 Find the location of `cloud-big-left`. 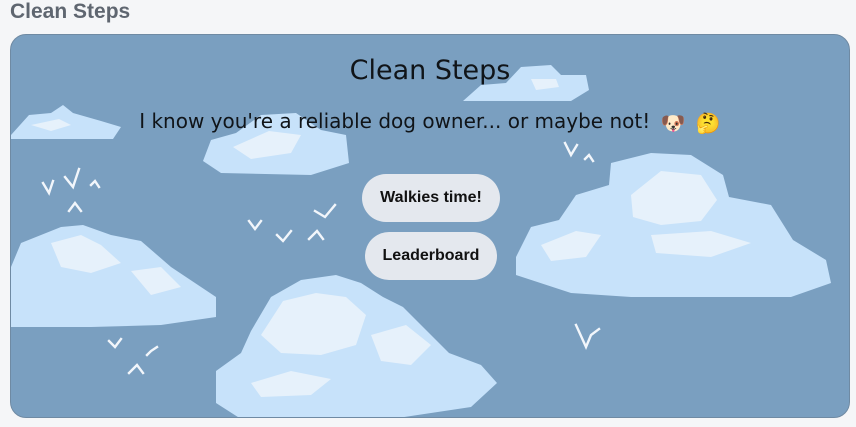

cloud-big-left is located at coordinates (113, 276).